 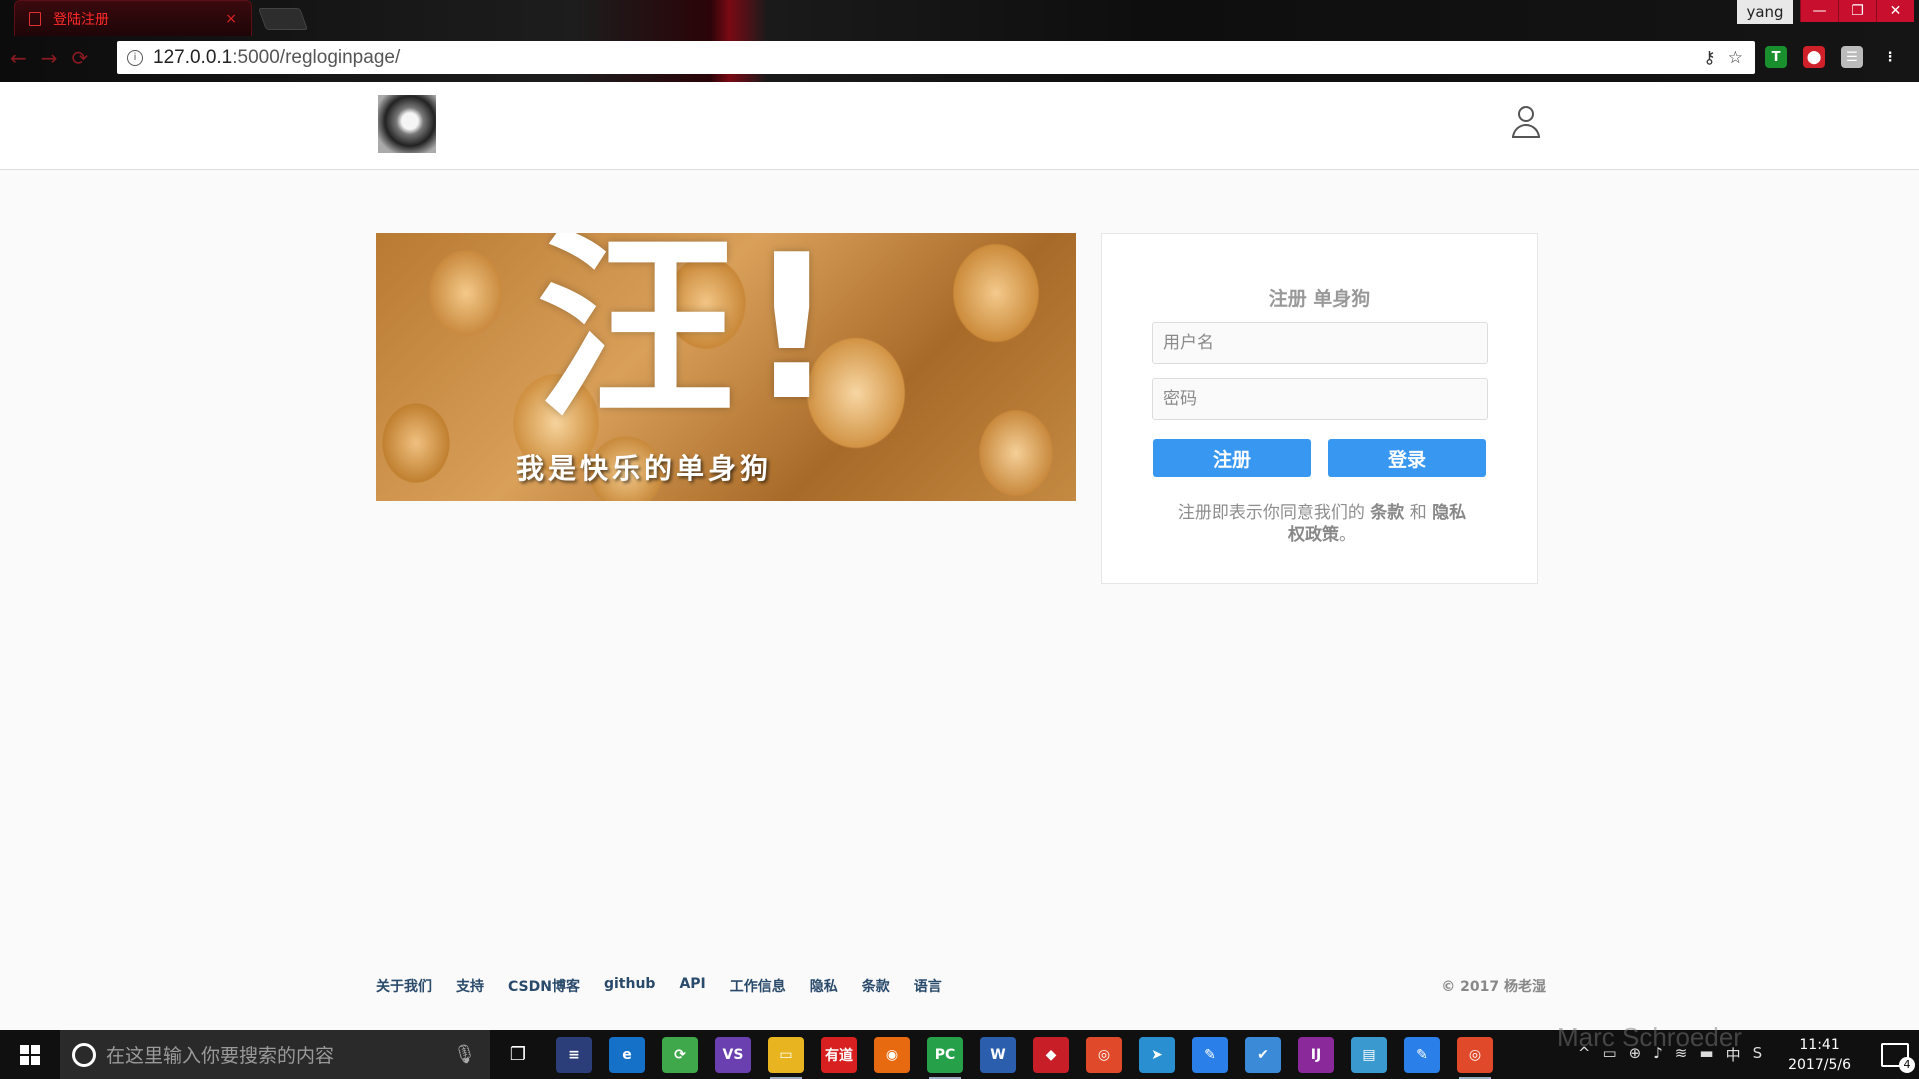 What do you see at coordinates (283, 19) in the screenshot?
I see `new-tab-button` at bounding box center [283, 19].